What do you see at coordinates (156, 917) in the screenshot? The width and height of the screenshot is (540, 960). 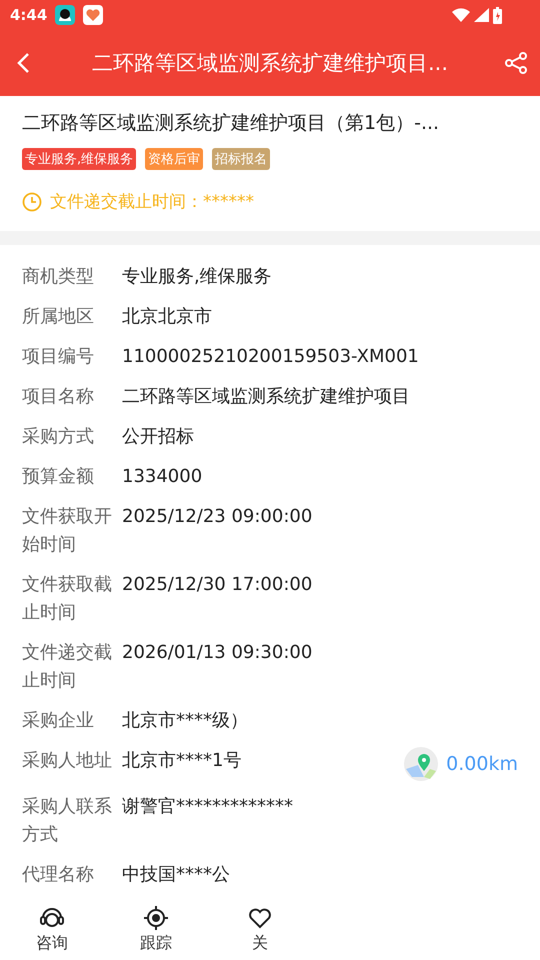 I see `target-icon` at bounding box center [156, 917].